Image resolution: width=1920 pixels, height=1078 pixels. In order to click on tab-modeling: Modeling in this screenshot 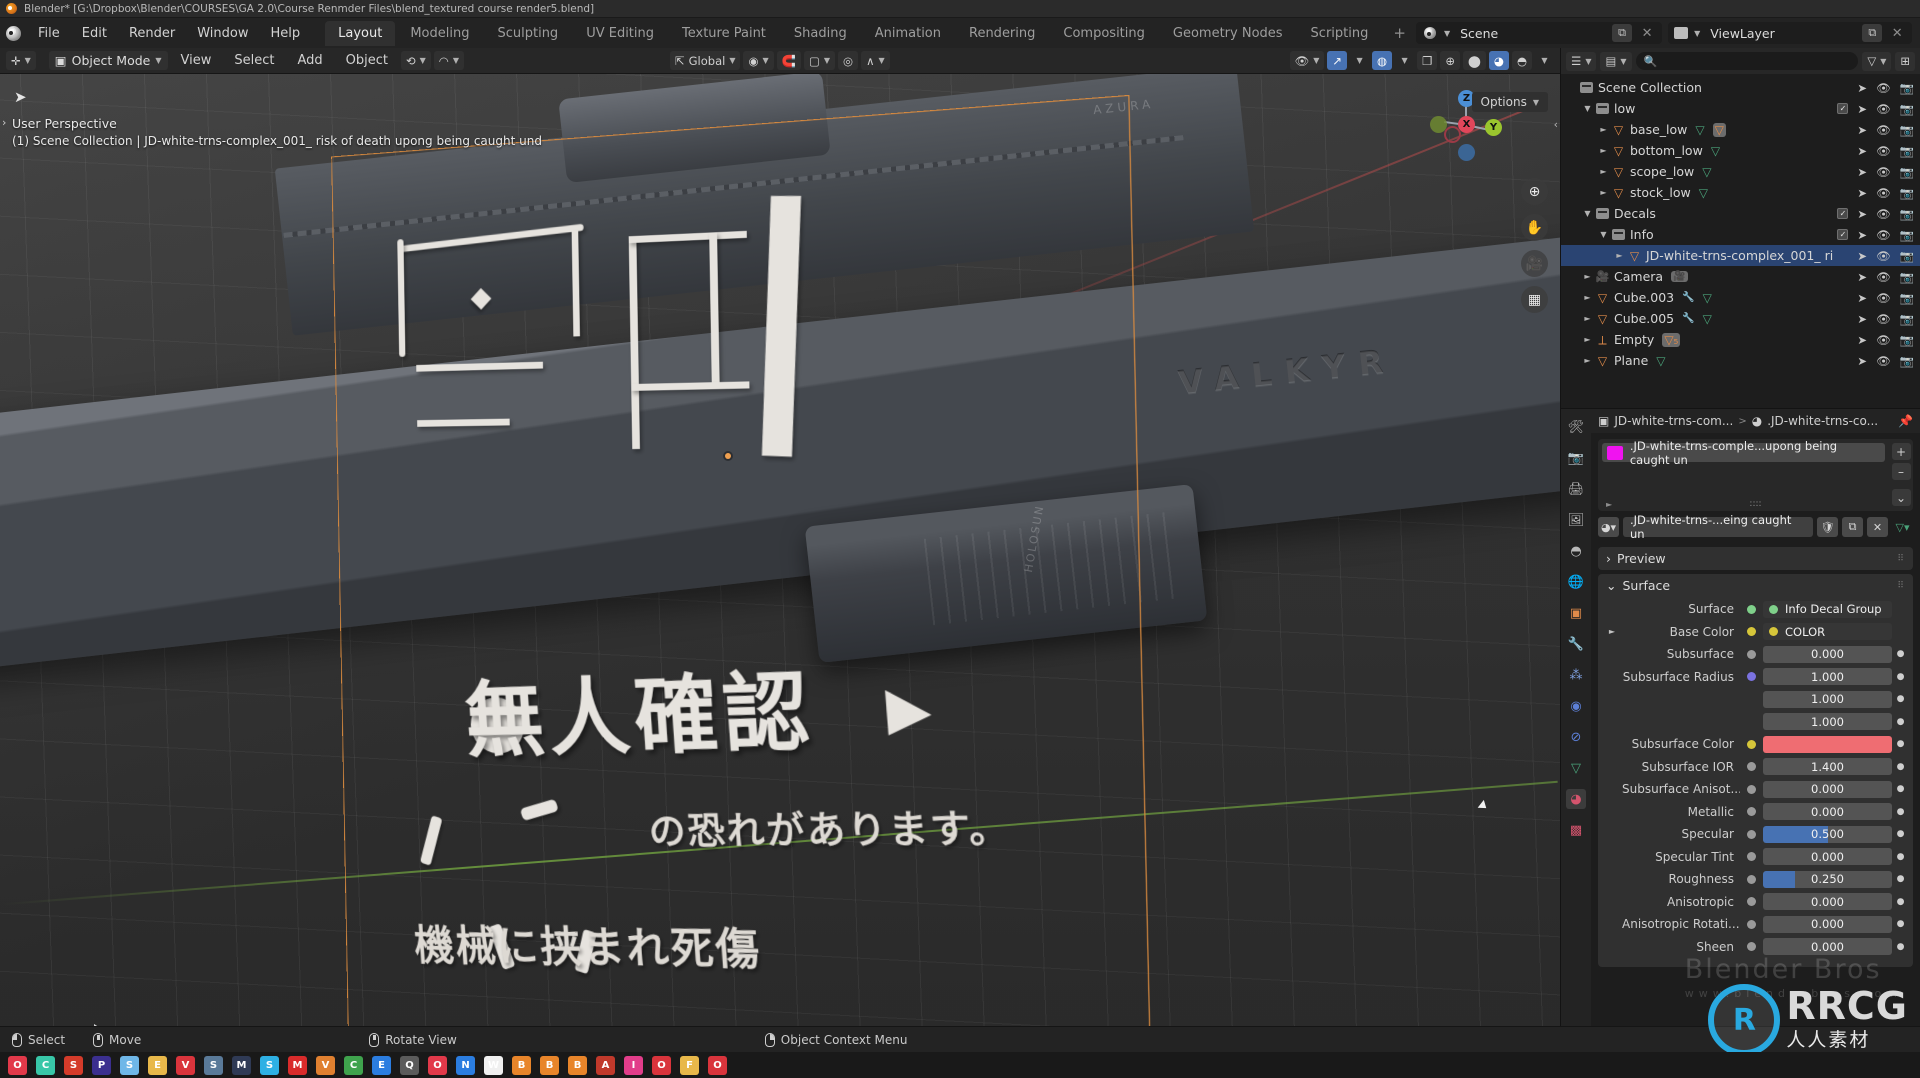, I will do `click(439, 33)`.